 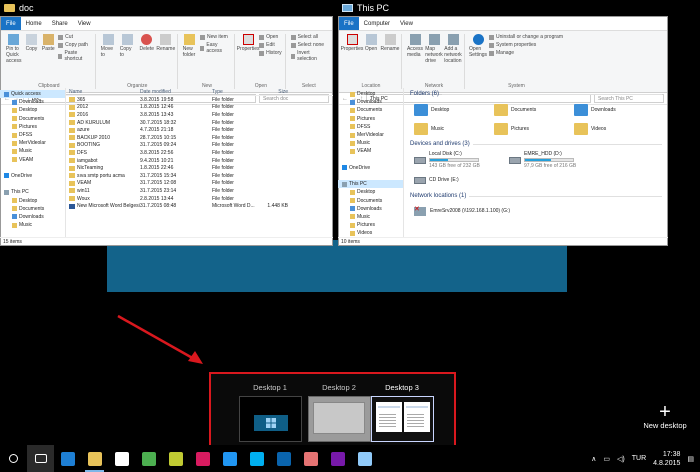 What do you see at coordinates (270, 419) in the screenshot?
I see `desktop-1-thumbnail` at bounding box center [270, 419].